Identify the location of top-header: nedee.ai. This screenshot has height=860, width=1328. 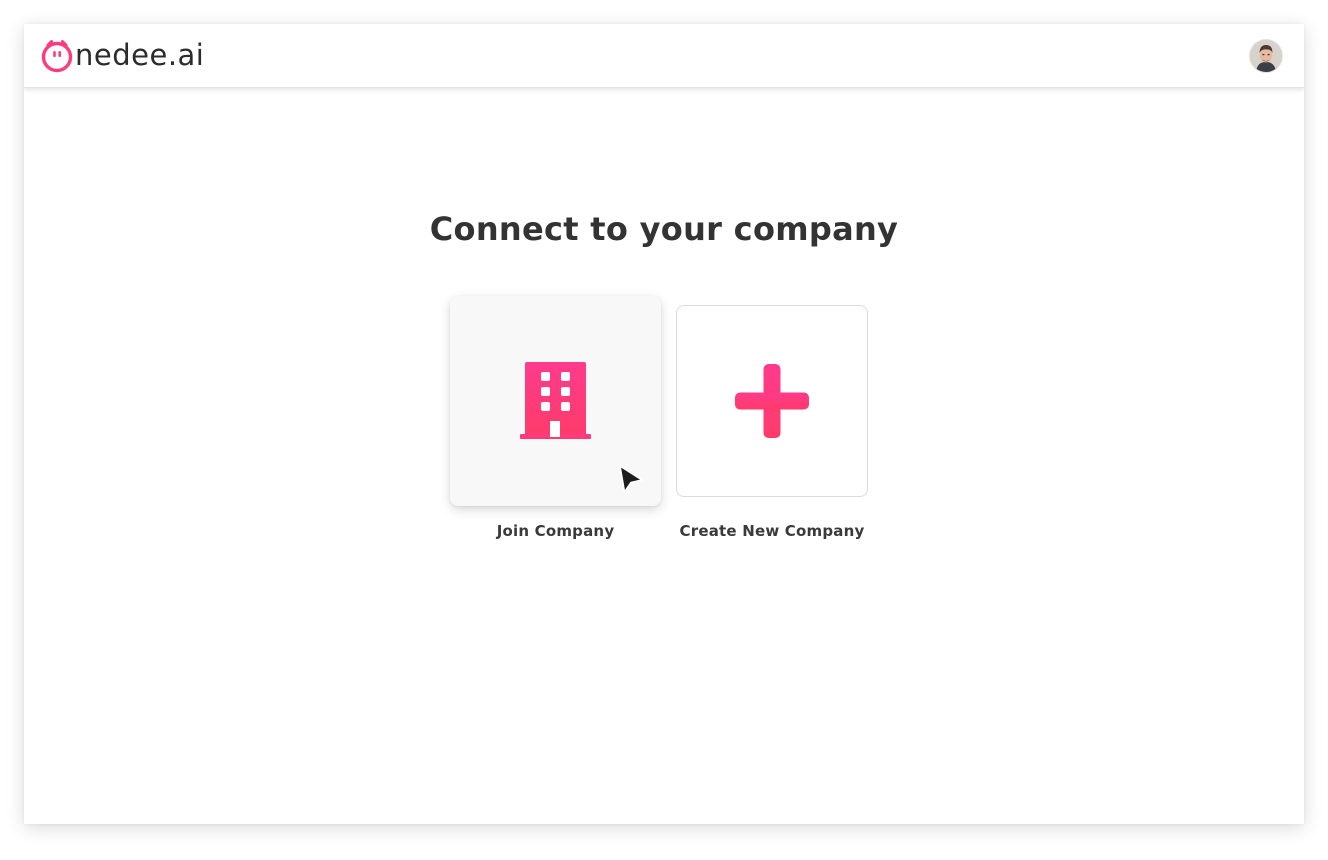
(664, 56).